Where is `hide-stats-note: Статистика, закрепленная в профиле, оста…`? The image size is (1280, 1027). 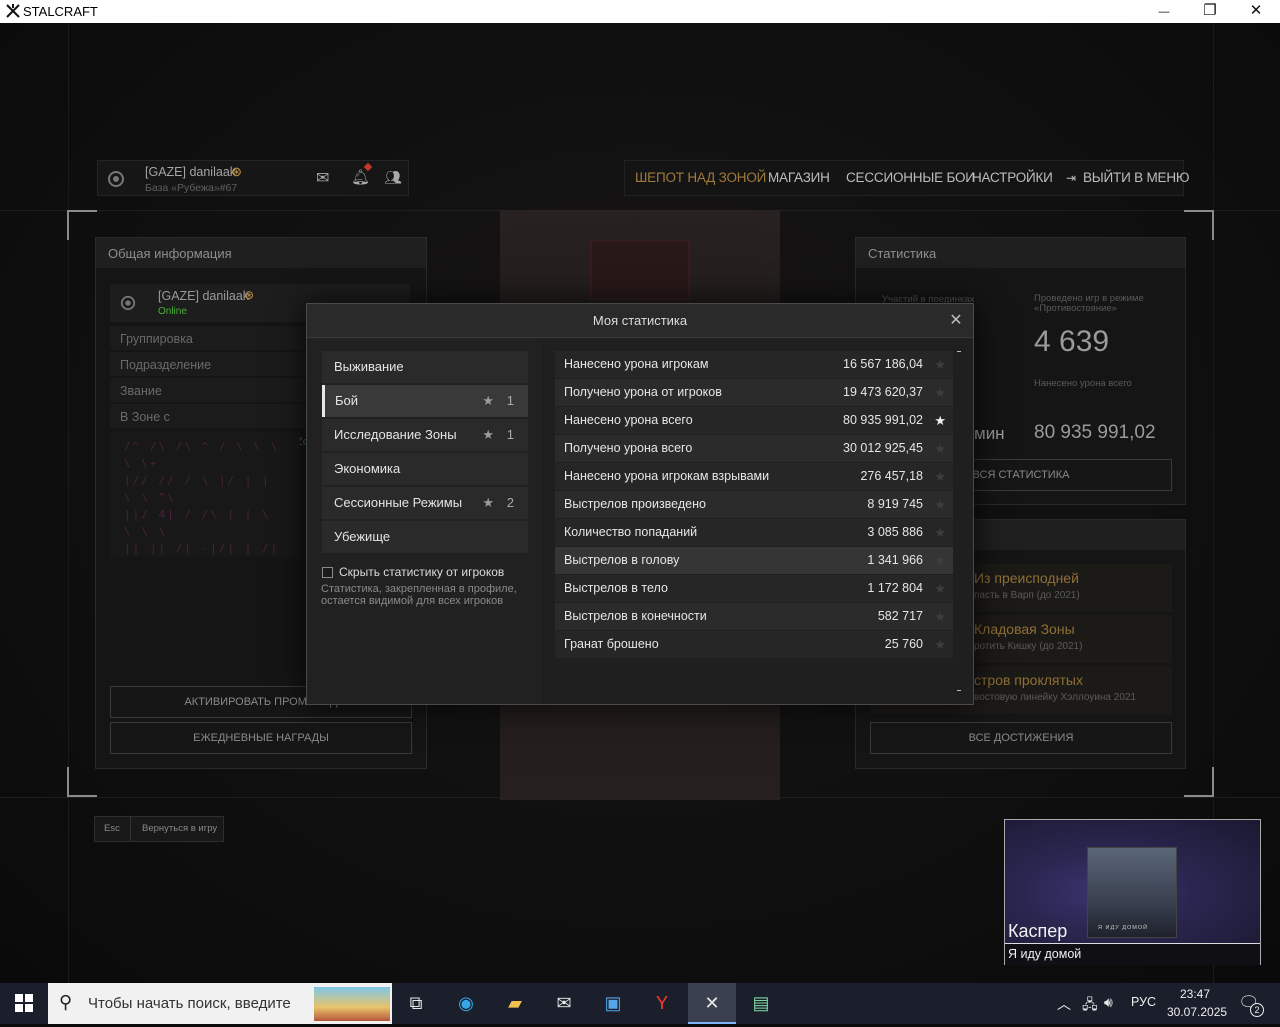
hide-stats-note: Статистика, закрепленная в профиле, оста… is located at coordinates (419, 595).